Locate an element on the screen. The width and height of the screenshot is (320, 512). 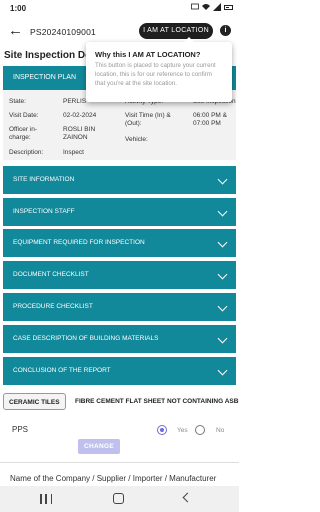
cast-icon is located at coordinates (195, 6).